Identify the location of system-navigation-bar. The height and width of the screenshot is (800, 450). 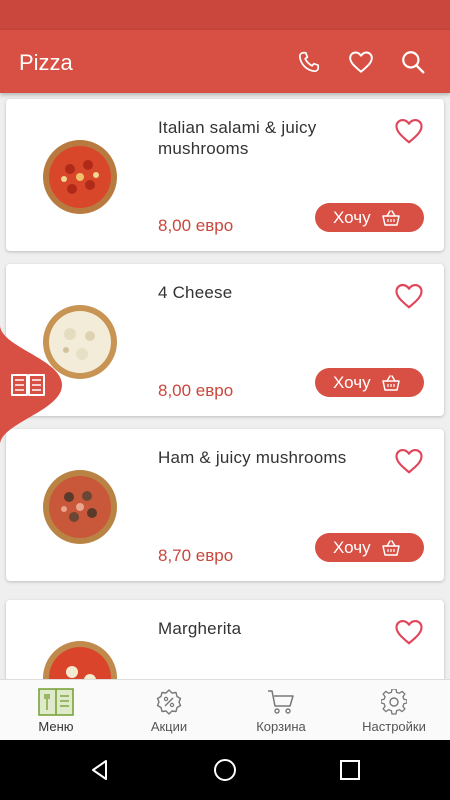
(225, 770).